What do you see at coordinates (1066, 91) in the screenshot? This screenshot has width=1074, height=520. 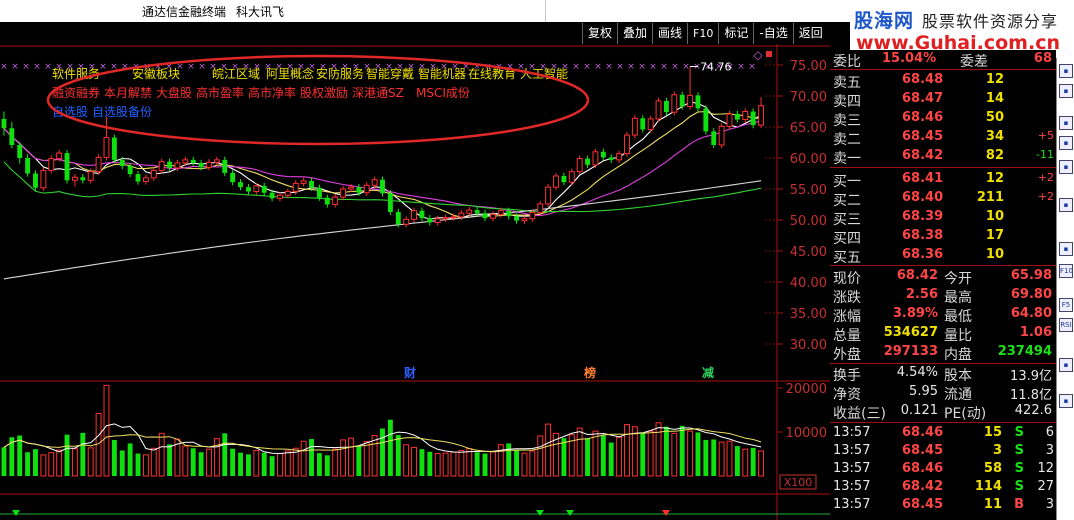 I see `list-icon: ▪` at bounding box center [1066, 91].